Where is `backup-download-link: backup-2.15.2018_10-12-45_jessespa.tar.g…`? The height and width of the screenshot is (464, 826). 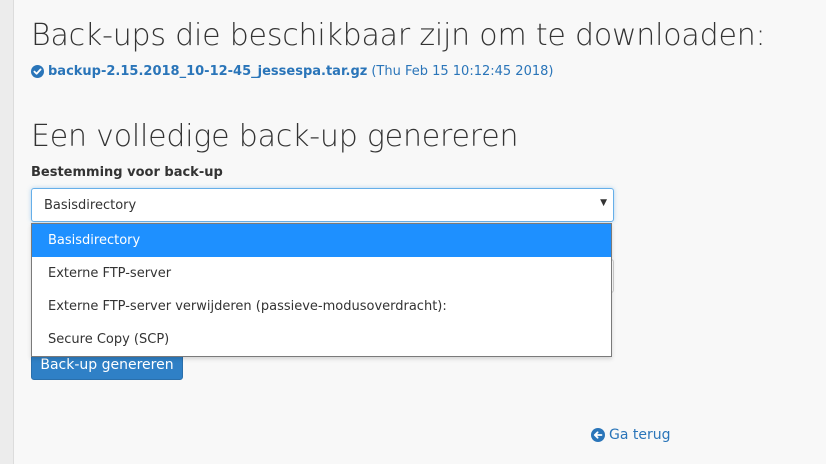 backup-download-link: backup-2.15.2018_10-12-45_jessespa.tar.g… is located at coordinates (207, 71).